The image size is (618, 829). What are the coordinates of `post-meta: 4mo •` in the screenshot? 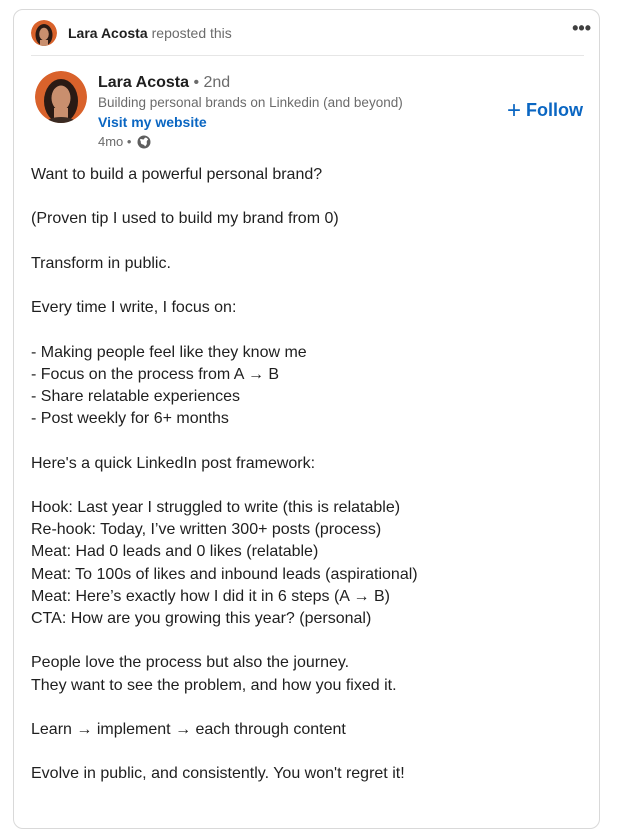 It's located at (288, 142).